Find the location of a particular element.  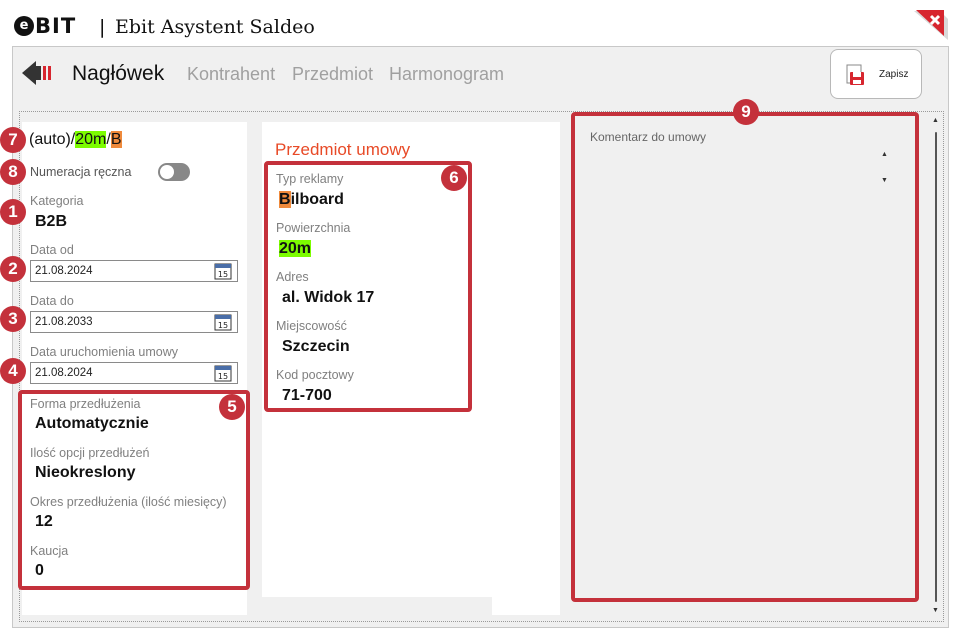

badge-7: 7 is located at coordinates (13, 140).